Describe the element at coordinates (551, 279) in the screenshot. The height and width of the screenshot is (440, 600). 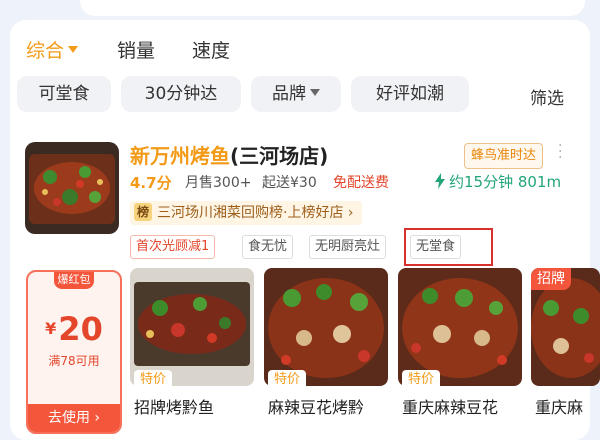
I see `dish-signature-badge: 招牌` at that location.